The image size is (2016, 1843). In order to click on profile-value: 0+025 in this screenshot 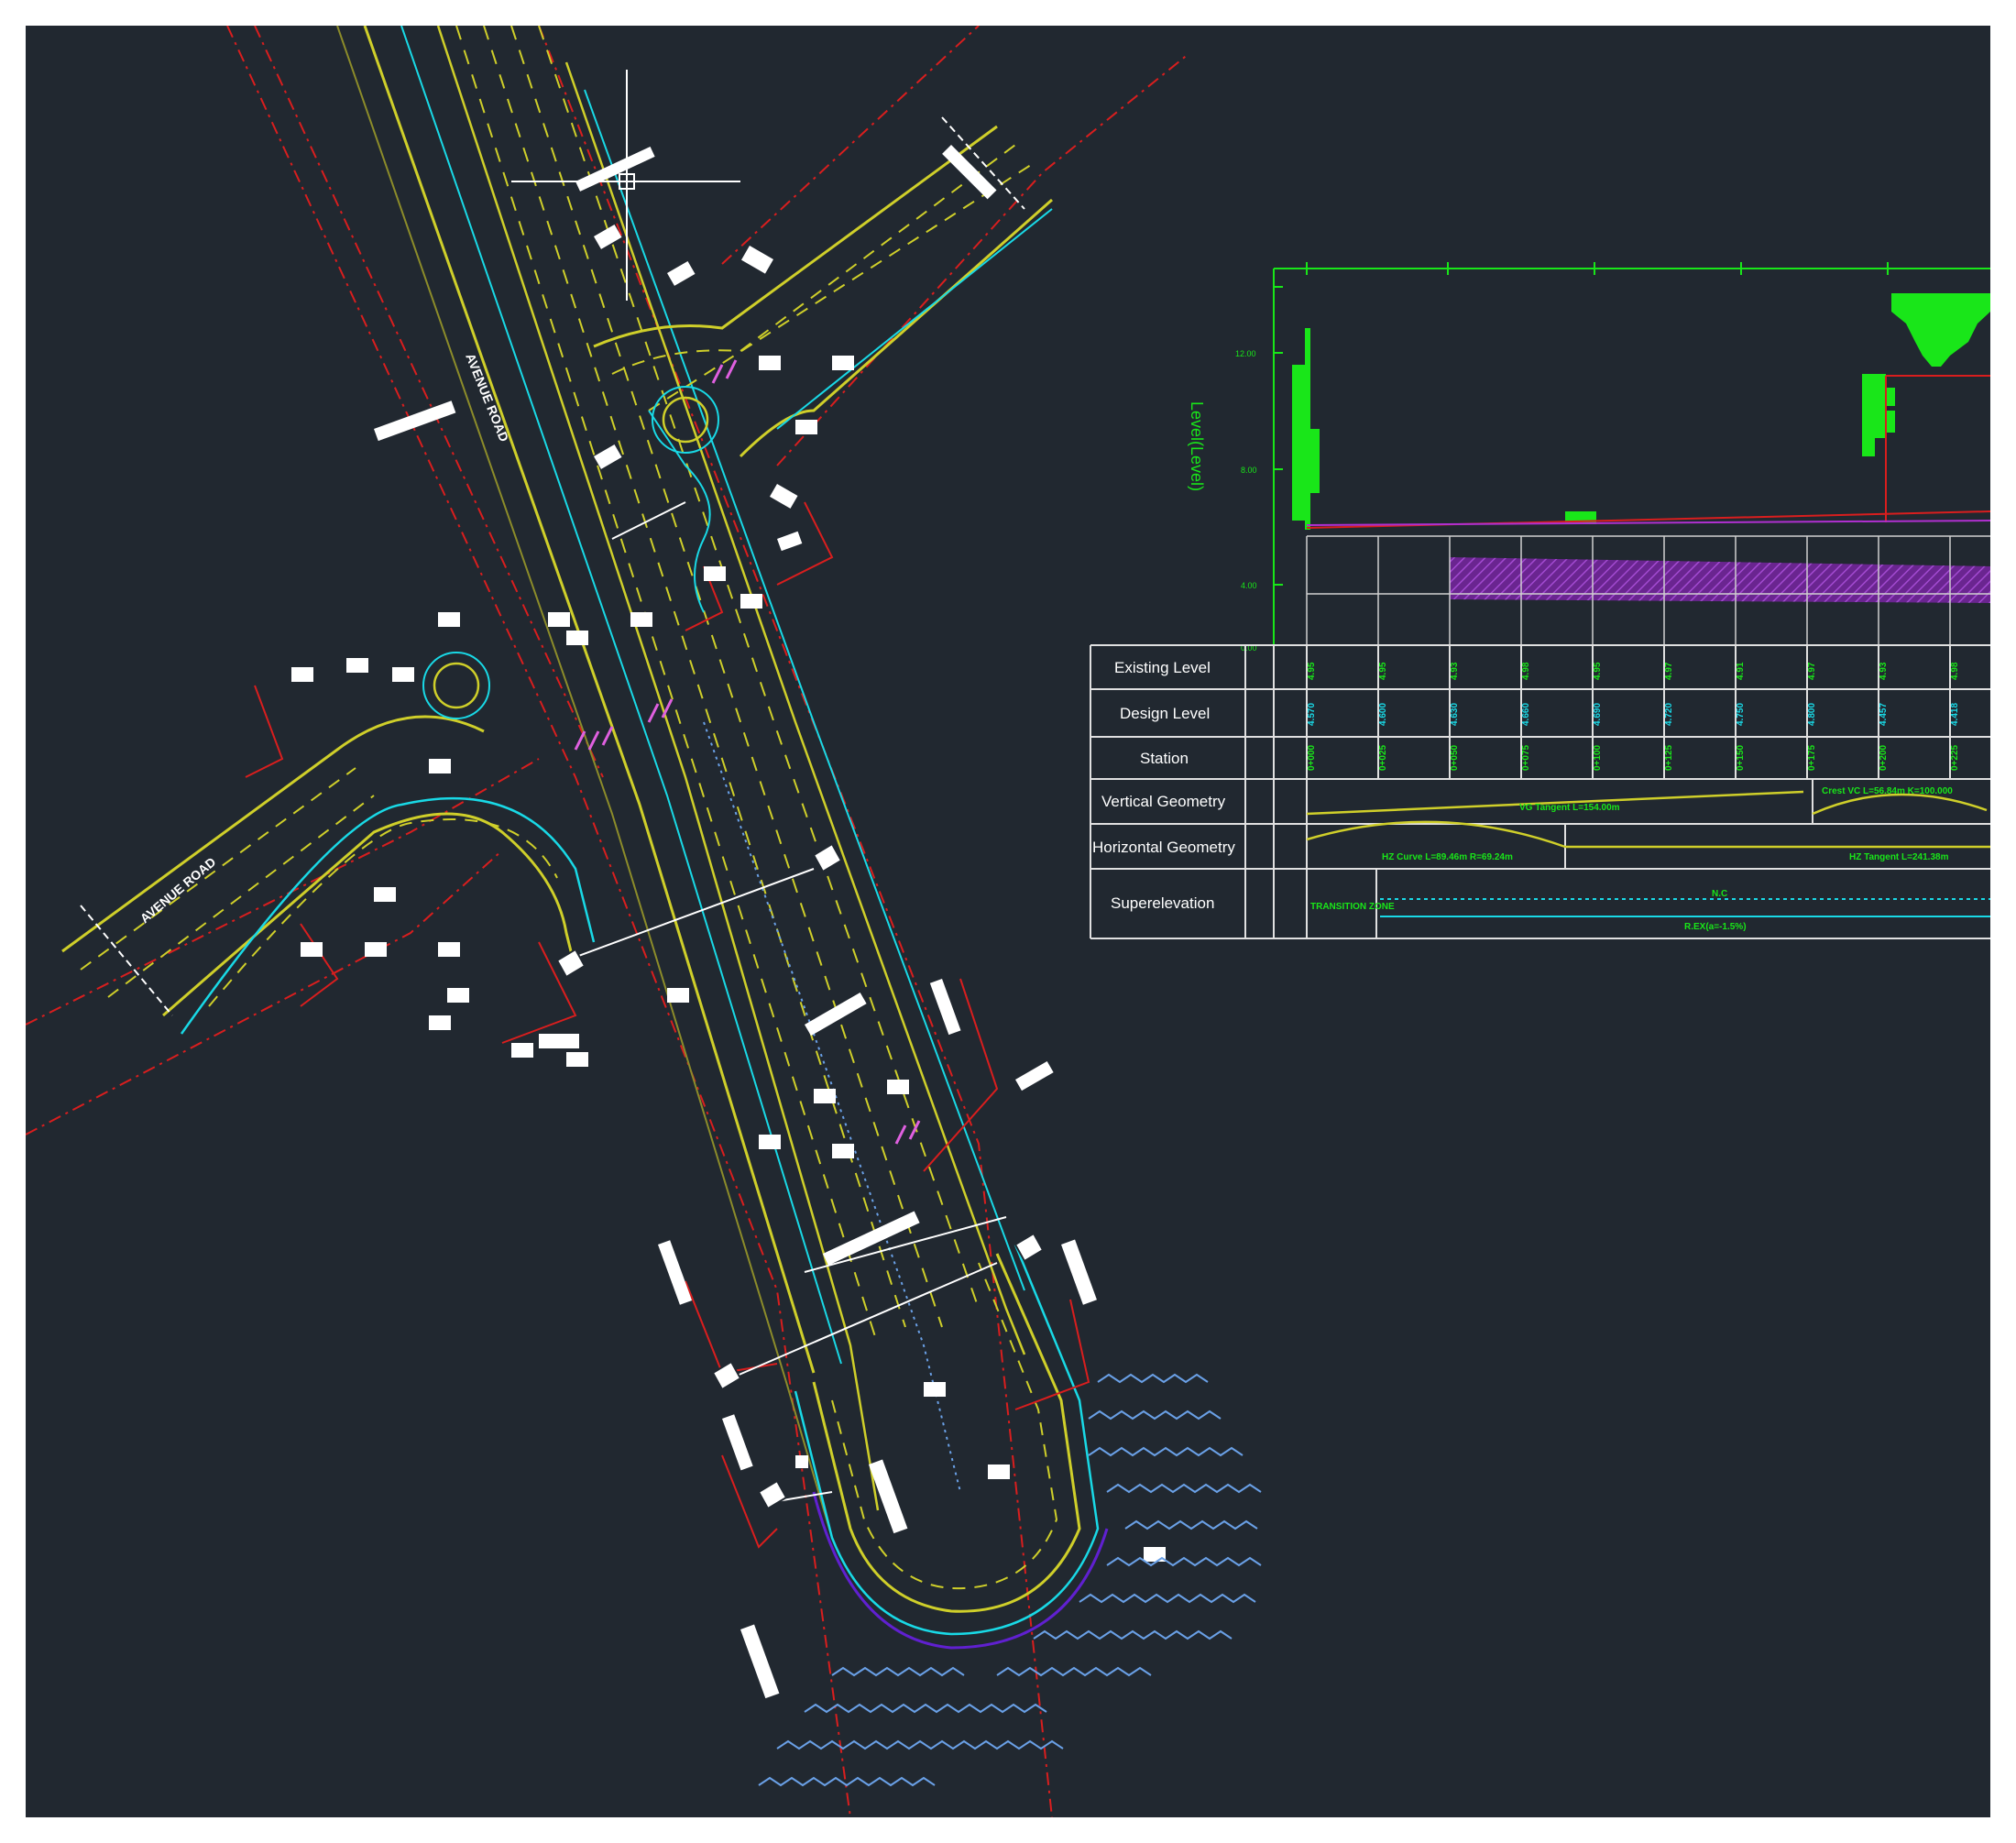, I will do `click(1383, 757)`.